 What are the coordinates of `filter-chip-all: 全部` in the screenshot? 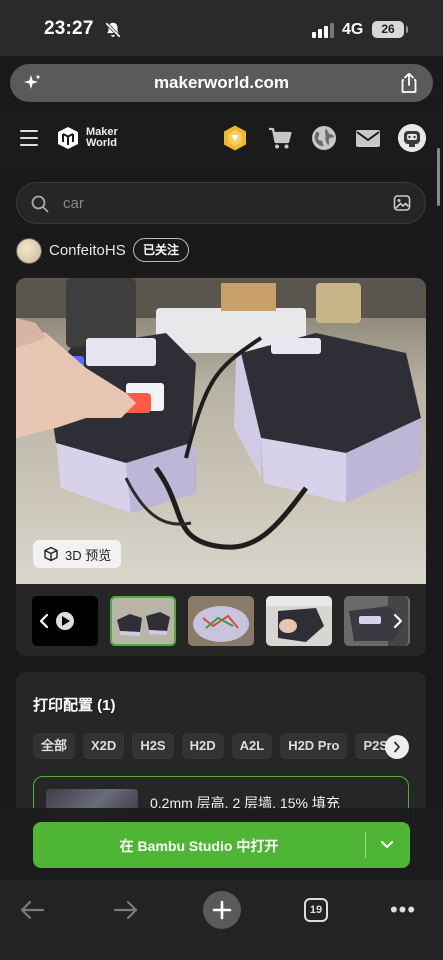 It's located at (54, 746).